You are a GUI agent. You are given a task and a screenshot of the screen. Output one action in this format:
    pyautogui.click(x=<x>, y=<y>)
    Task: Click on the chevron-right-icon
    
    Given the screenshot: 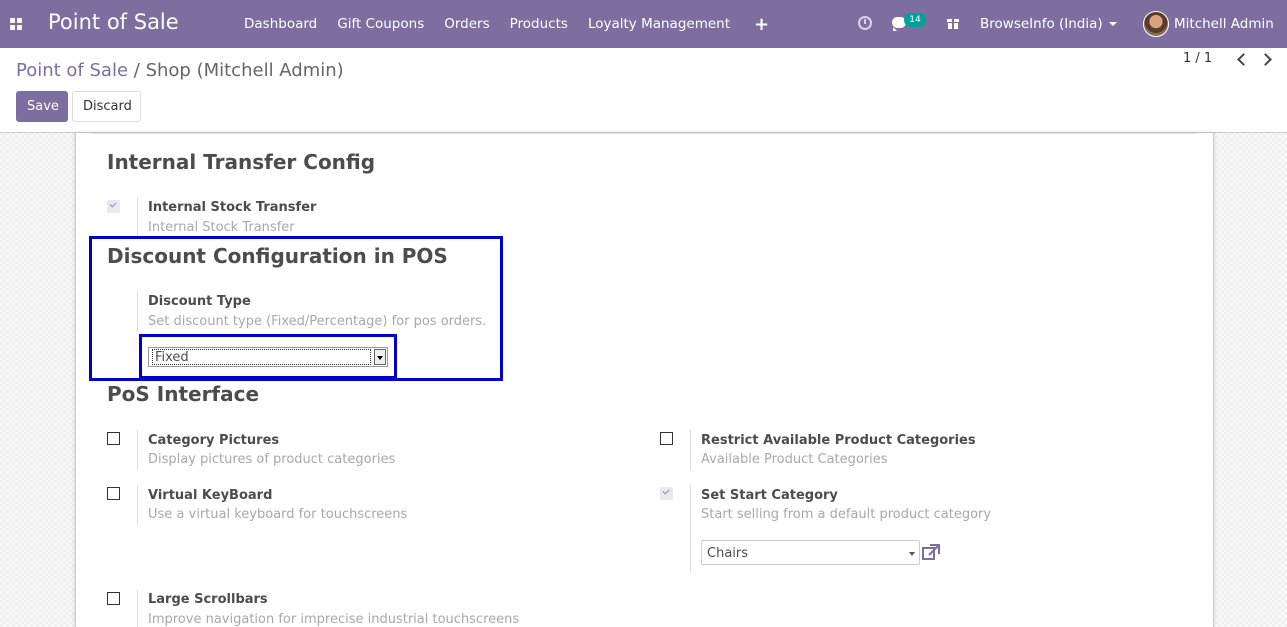 What is the action you would take?
    pyautogui.click(x=1266, y=59)
    